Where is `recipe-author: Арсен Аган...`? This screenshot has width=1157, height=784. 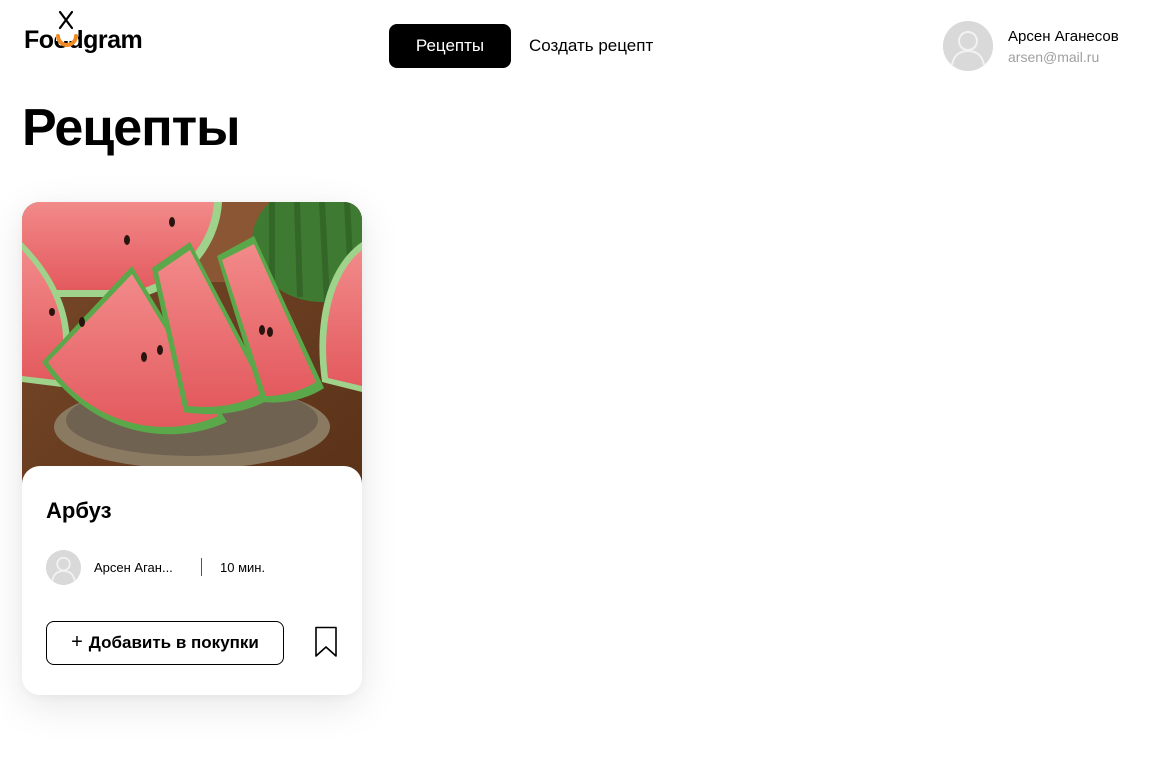 recipe-author: Арсен Аган... is located at coordinates (133, 567).